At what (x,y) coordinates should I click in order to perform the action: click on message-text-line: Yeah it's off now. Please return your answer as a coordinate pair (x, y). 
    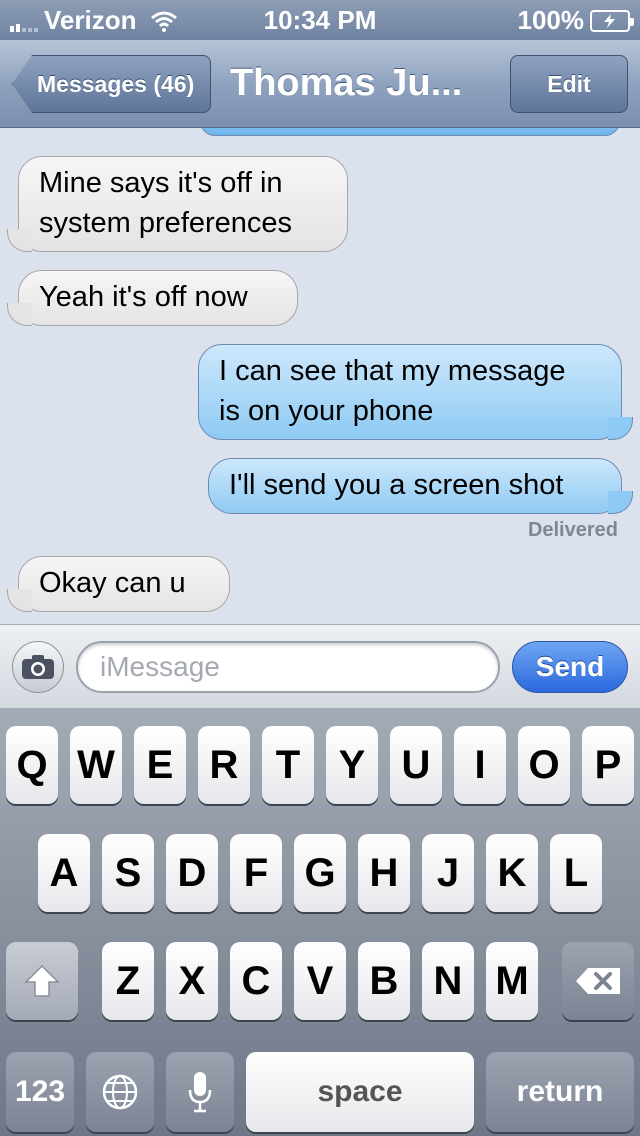
    Looking at the image, I should click on (143, 297).